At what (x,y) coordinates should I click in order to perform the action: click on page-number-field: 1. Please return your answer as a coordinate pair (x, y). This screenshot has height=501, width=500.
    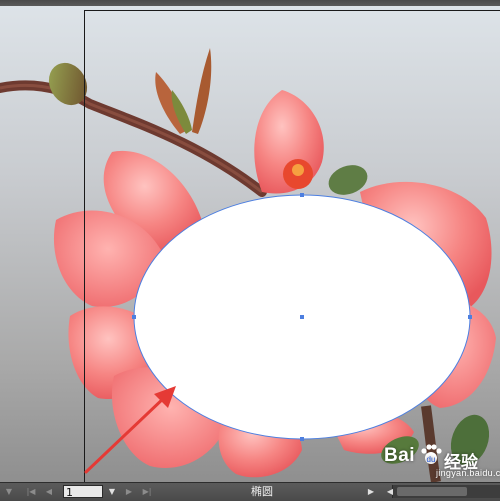
    Looking at the image, I should click on (83, 491).